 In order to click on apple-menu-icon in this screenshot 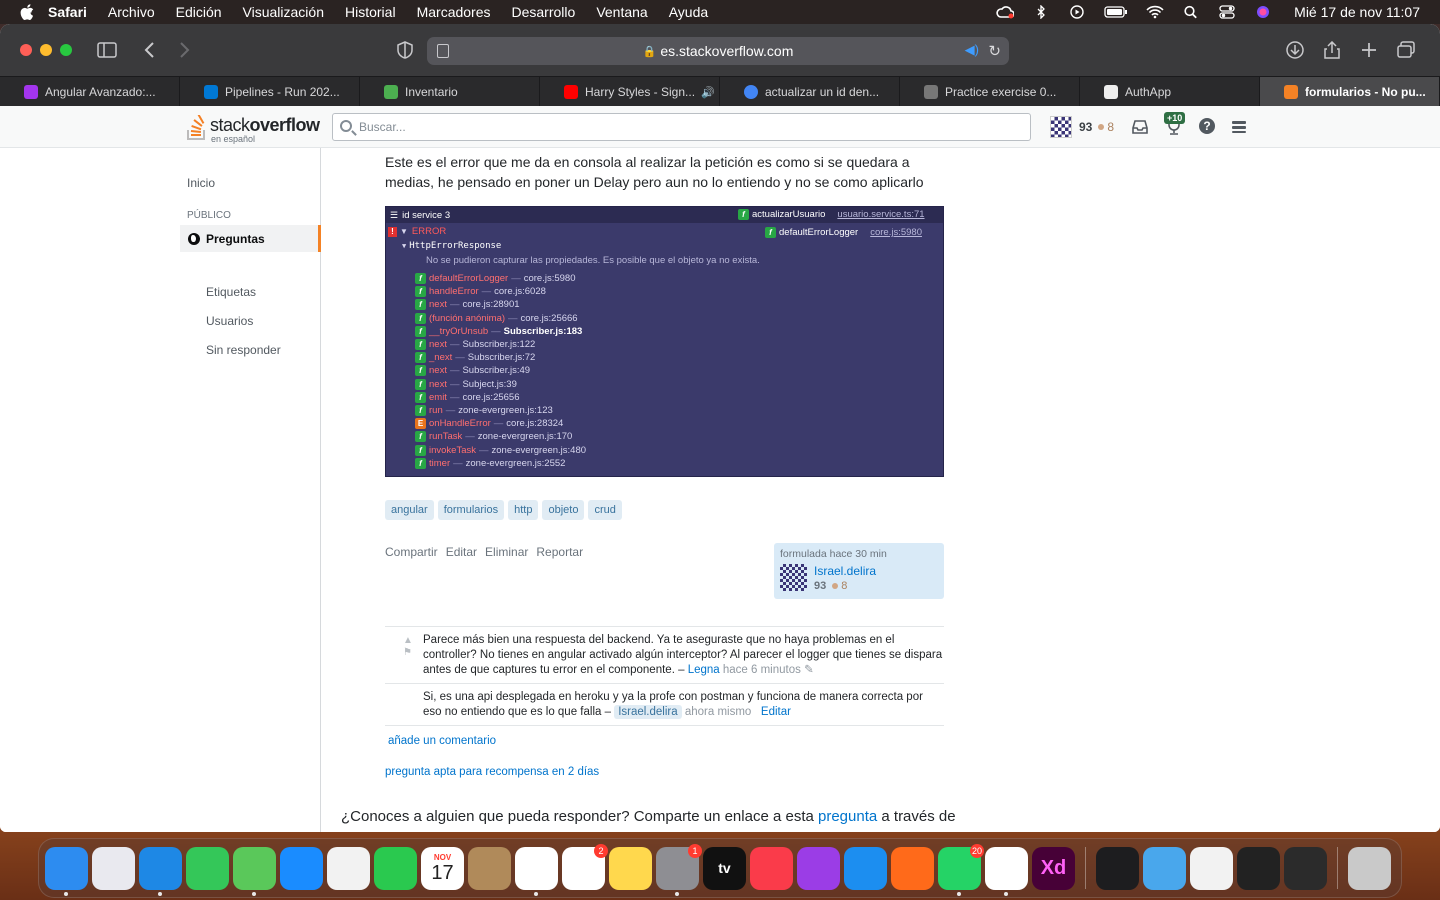, I will do `click(27, 12)`.